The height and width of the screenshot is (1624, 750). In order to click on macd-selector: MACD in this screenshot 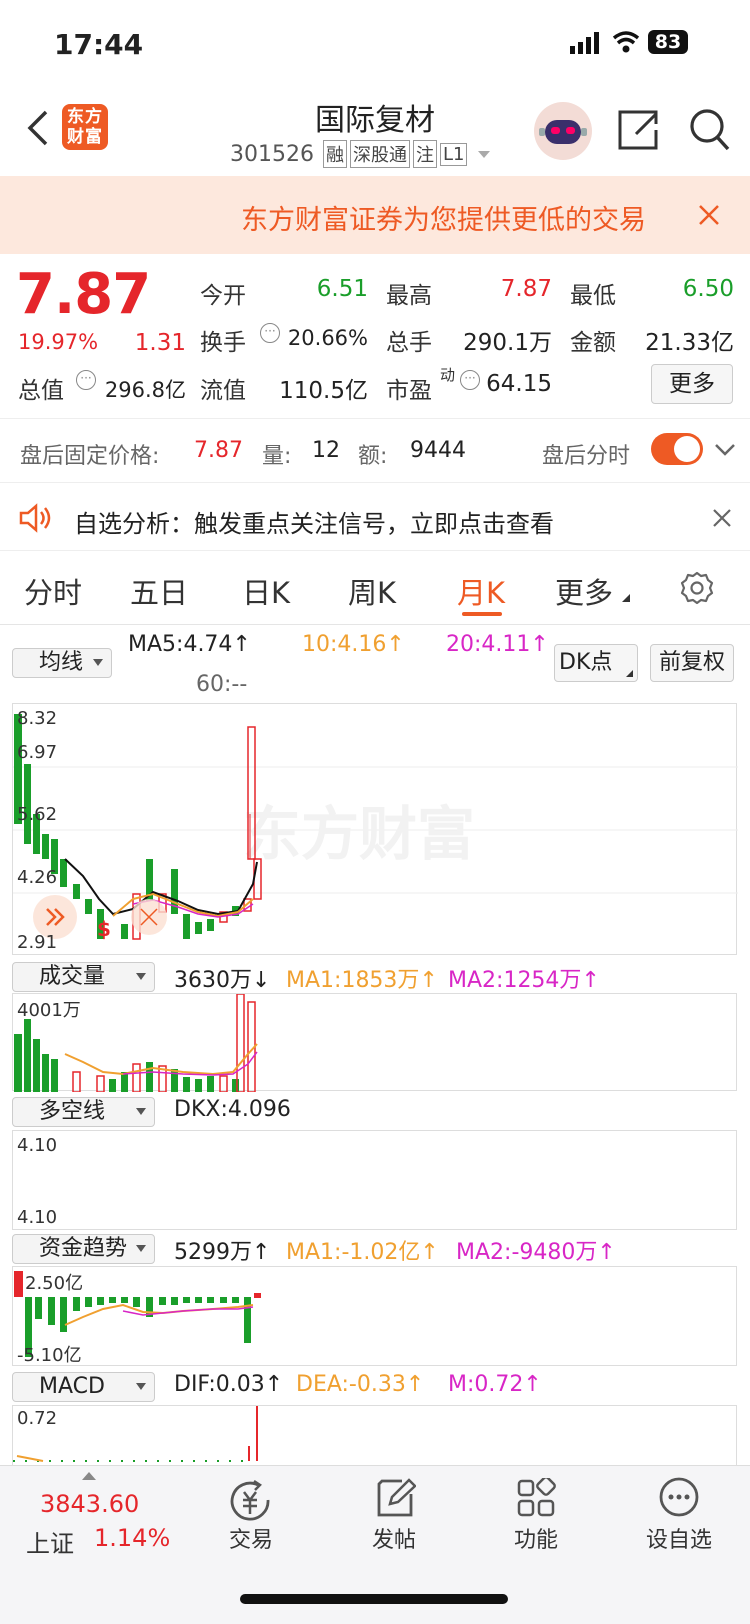, I will do `click(83, 1387)`.